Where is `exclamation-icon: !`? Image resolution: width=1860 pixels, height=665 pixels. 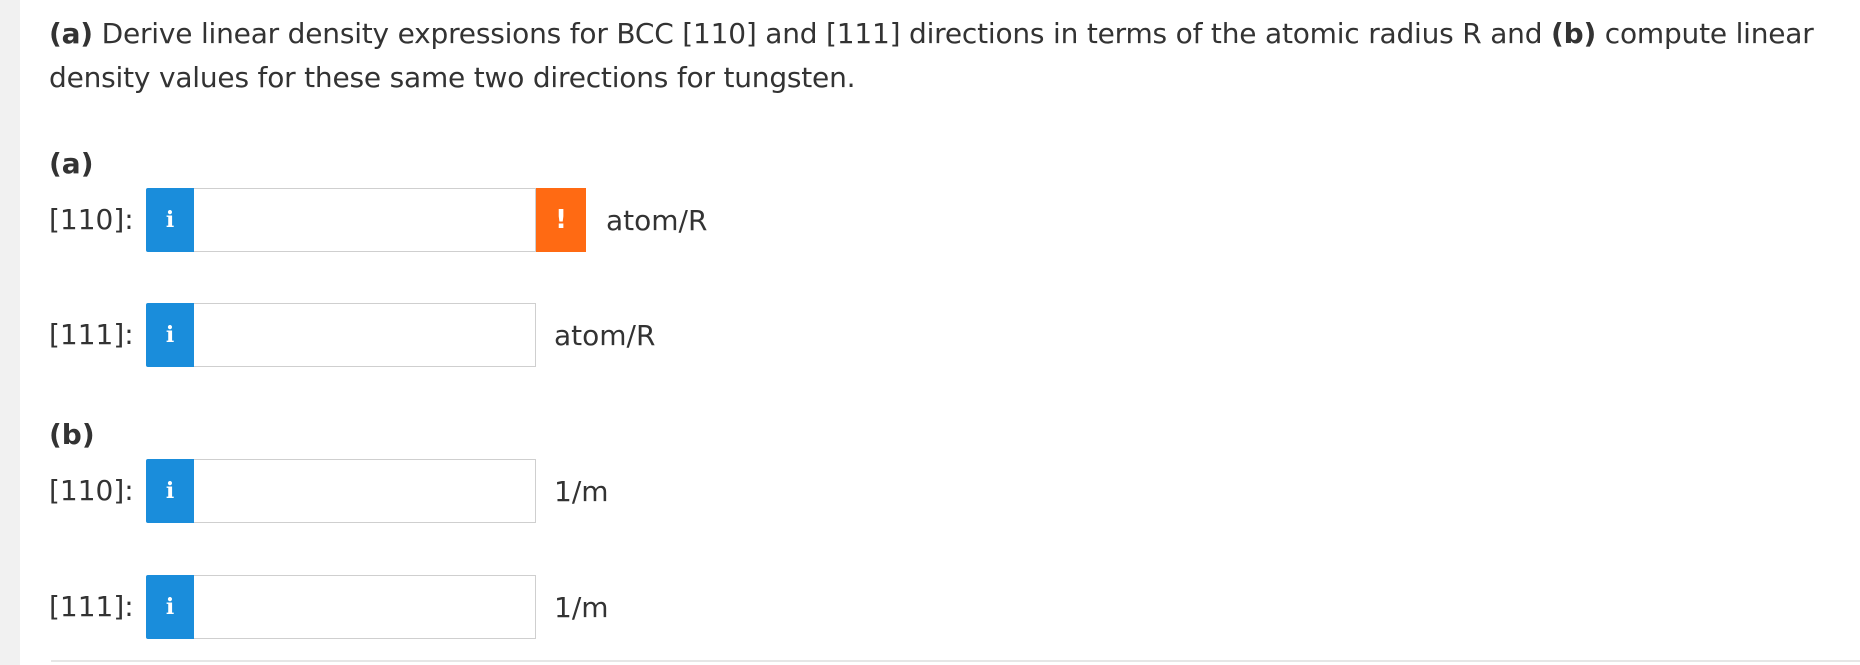 exclamation-icon: ! is located at coordinates (561, 220).